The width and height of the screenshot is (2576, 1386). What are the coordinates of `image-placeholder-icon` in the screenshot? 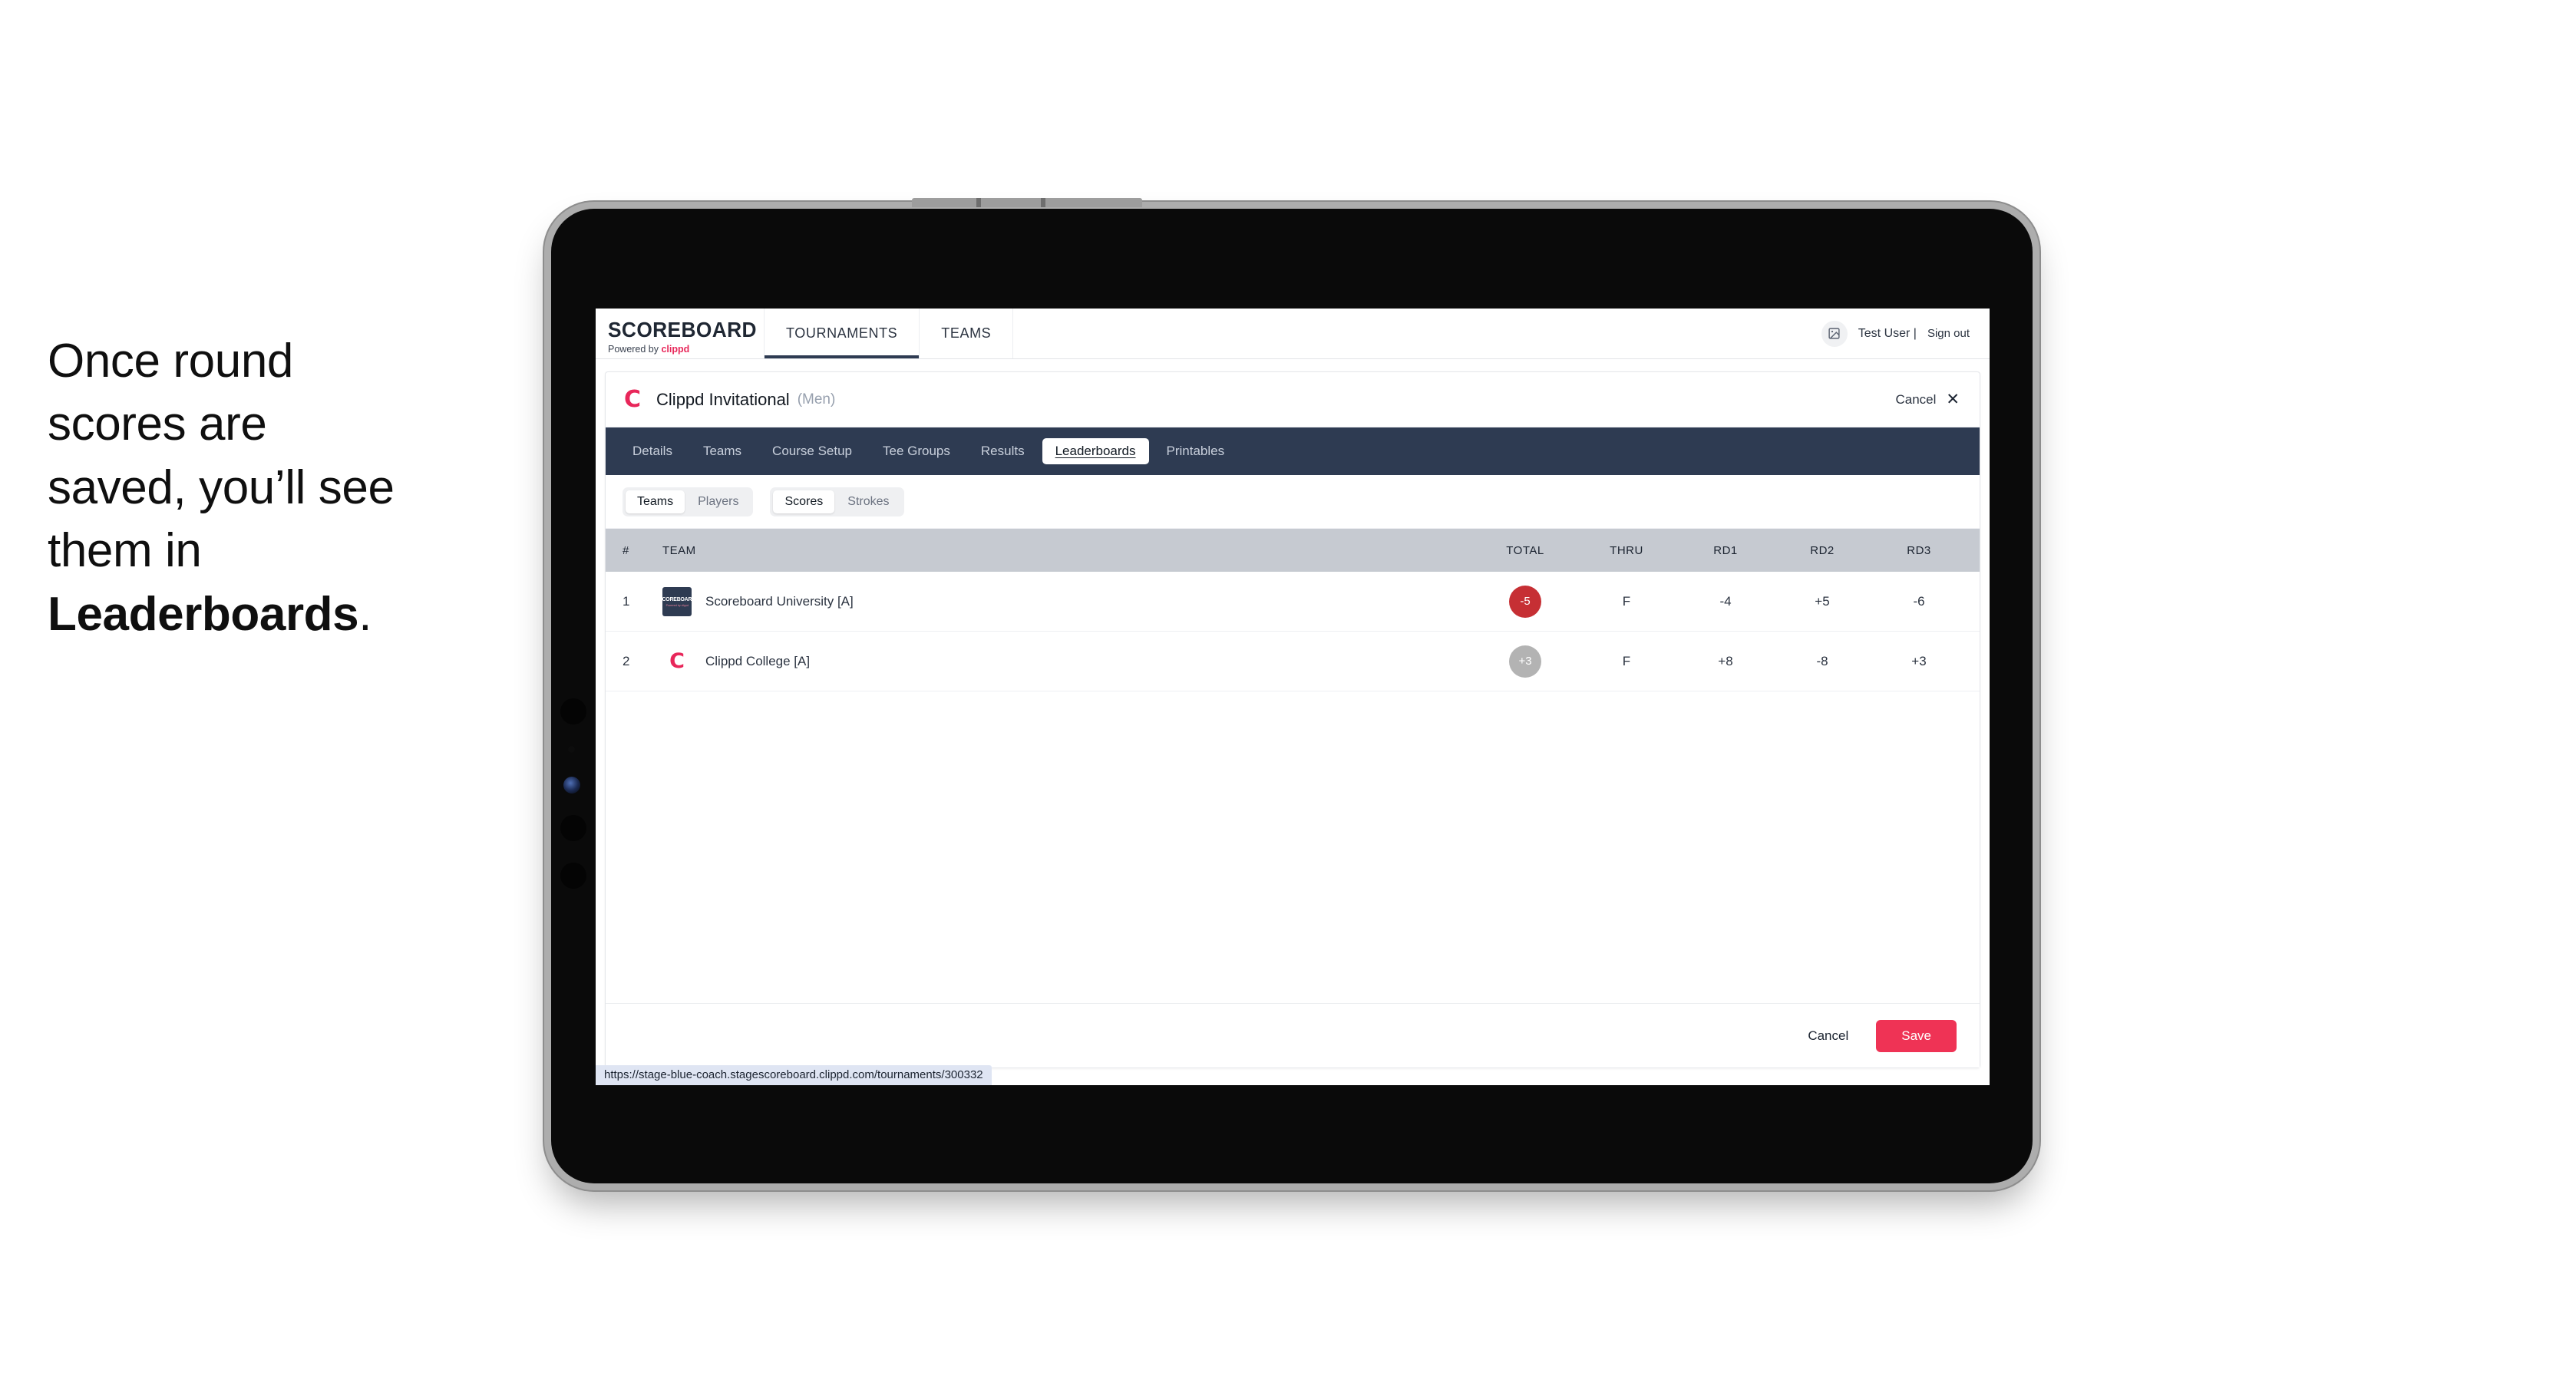 It's located at (1834, 333).